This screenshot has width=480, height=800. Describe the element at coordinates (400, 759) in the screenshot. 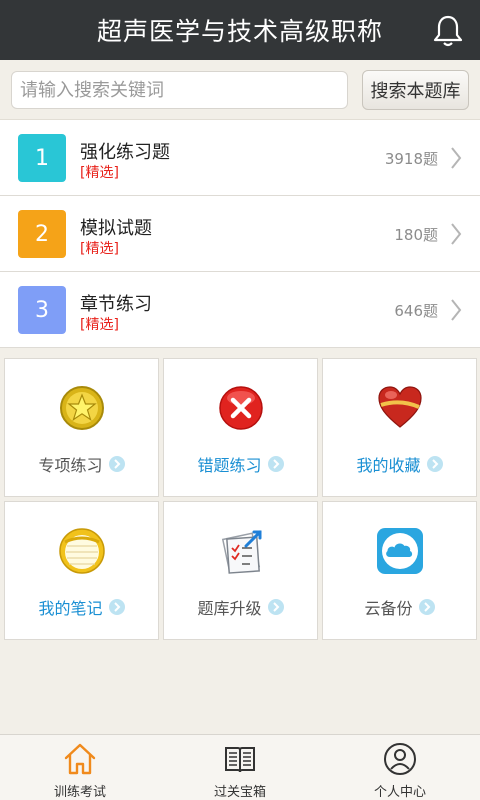

I see `user-icon` at that location.